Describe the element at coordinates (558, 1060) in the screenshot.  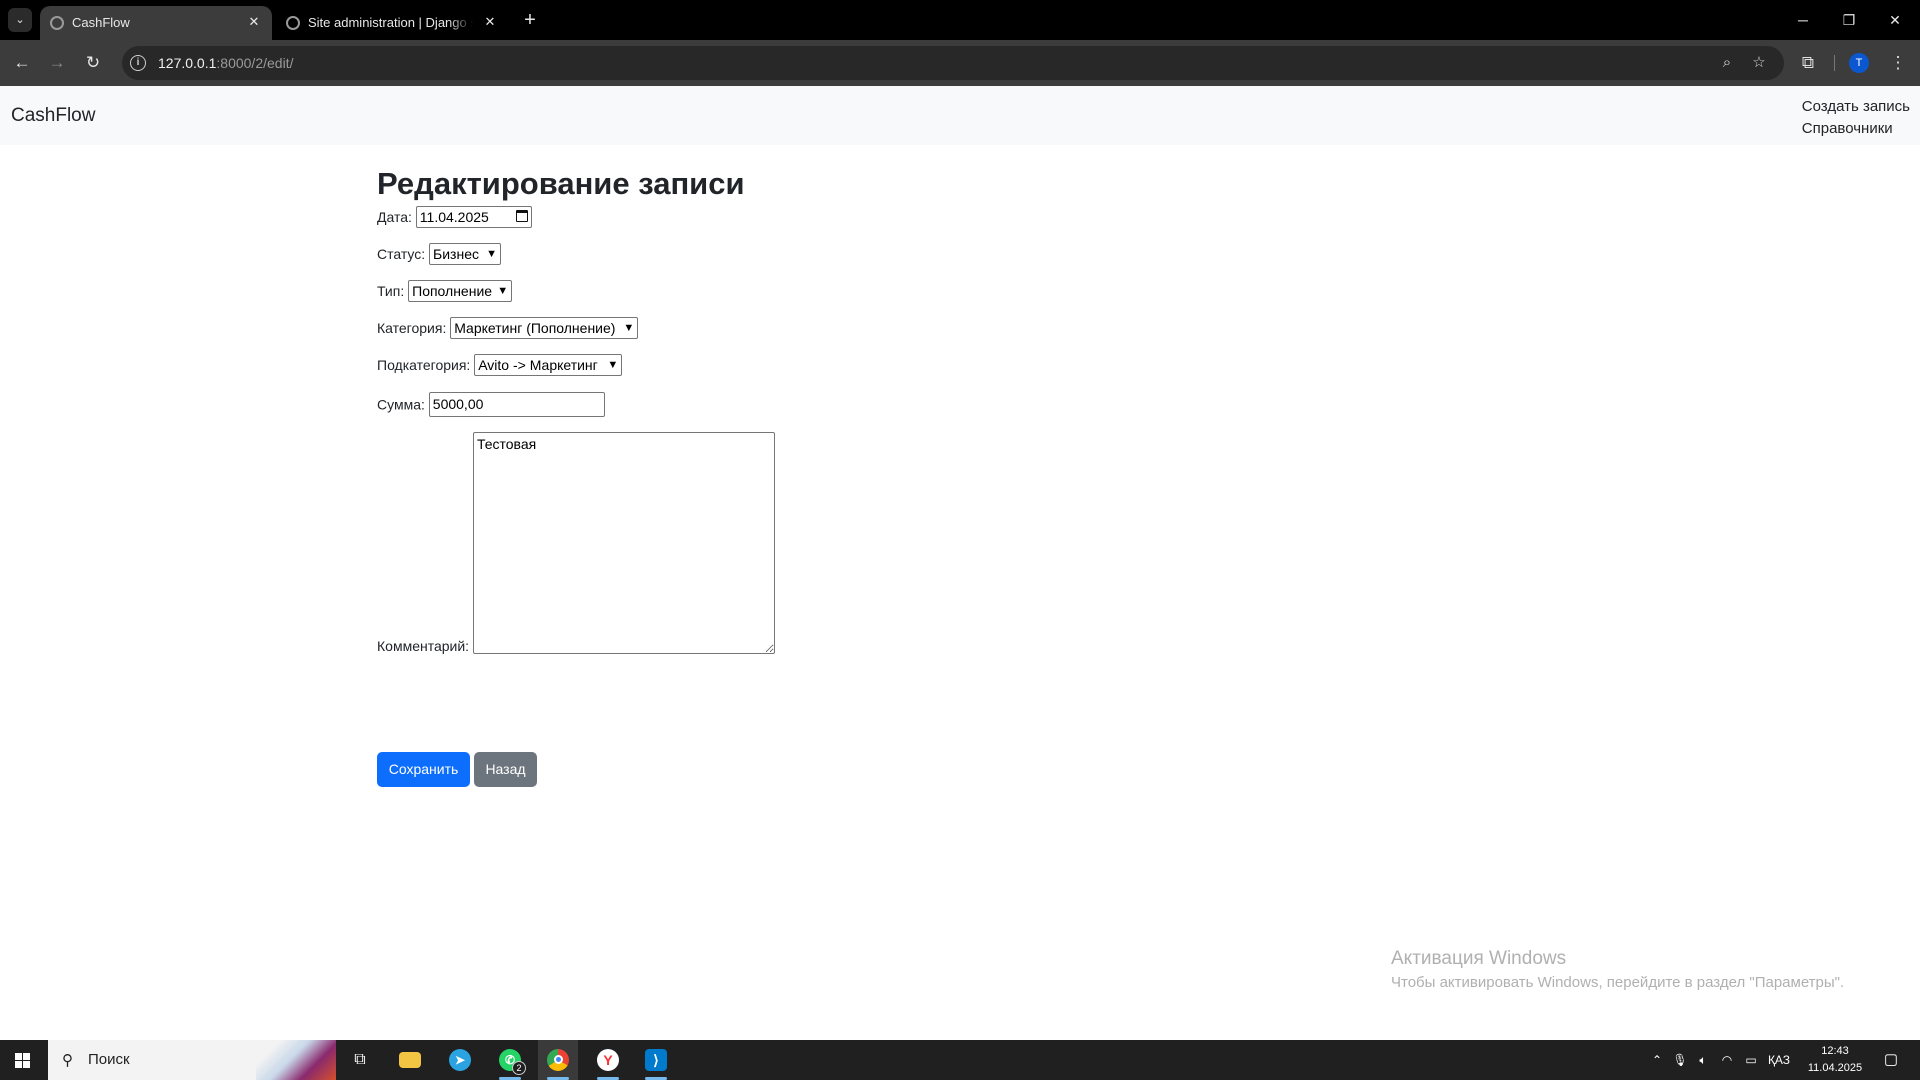
I see `chrome-icon` at that location.